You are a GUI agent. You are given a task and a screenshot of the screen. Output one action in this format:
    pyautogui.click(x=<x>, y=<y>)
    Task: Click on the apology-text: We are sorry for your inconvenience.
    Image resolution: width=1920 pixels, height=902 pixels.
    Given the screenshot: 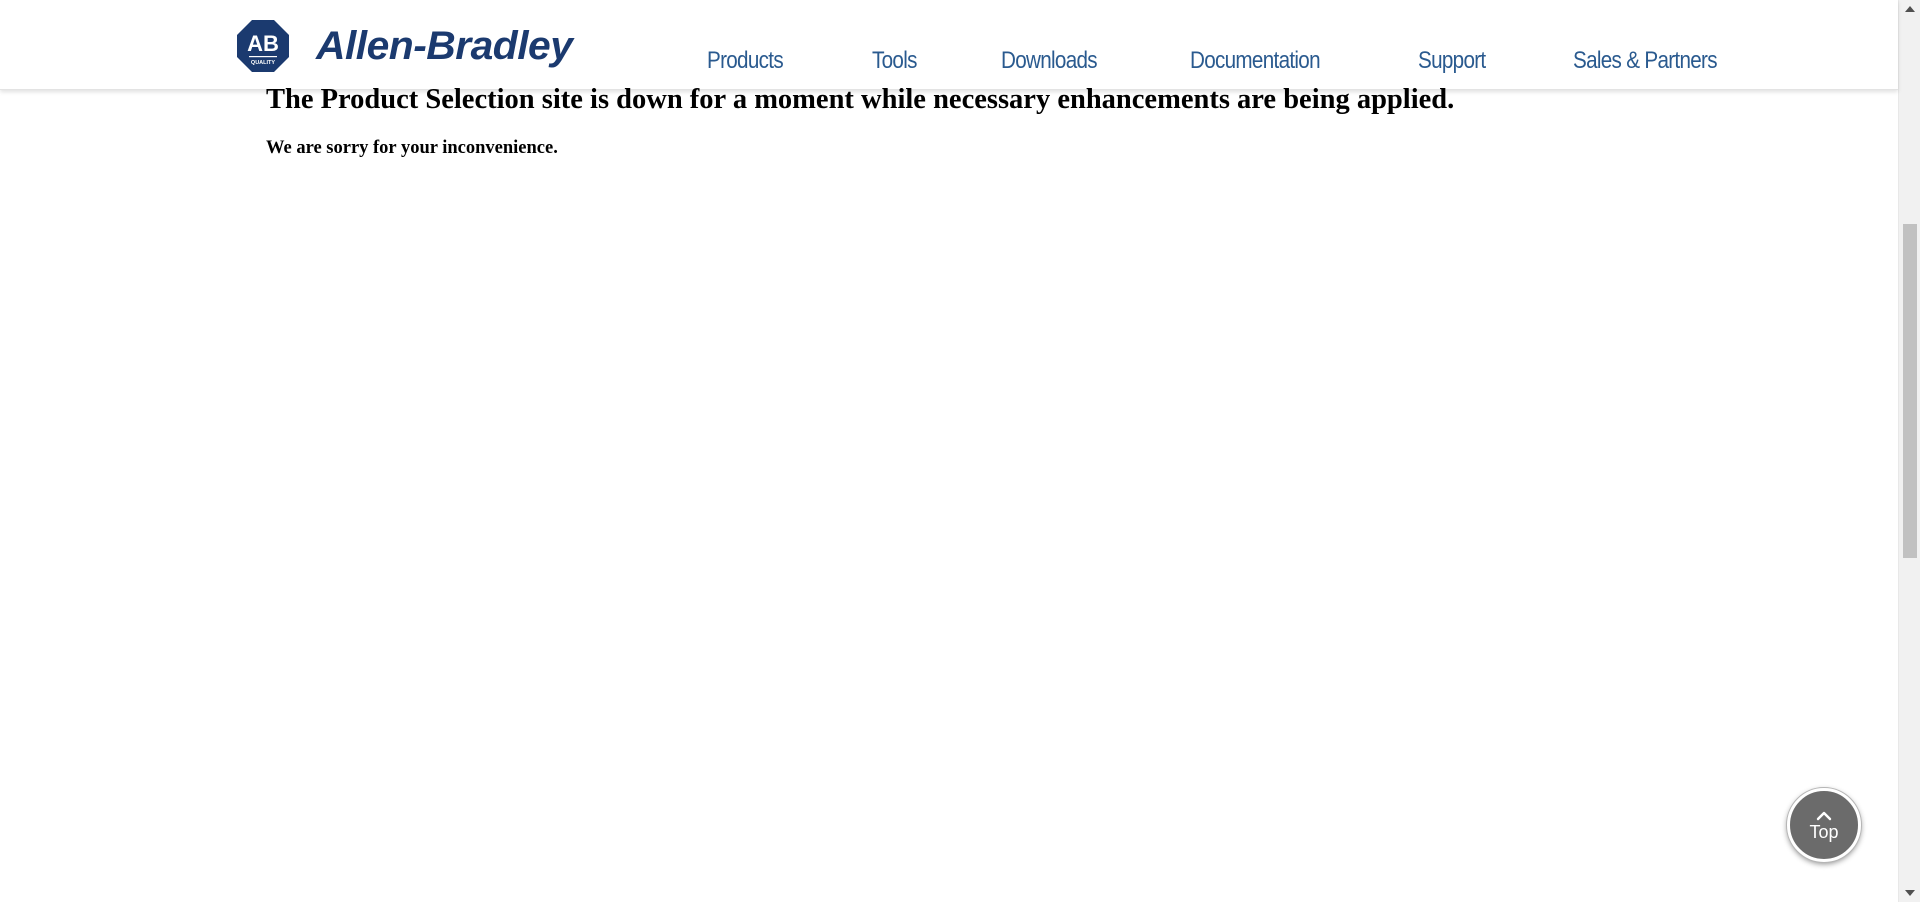 What is the action you would take?
    pyautogui.click(x=412, y=148)
    